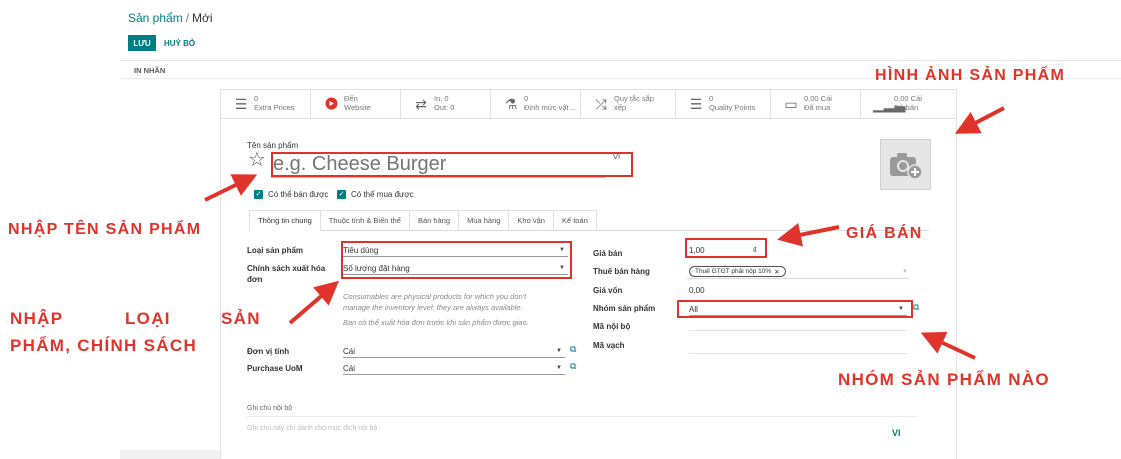 The height and width of the screenshot is (459, 1121). I want to click on transfer-icon: ⇄, so click(421, 104).